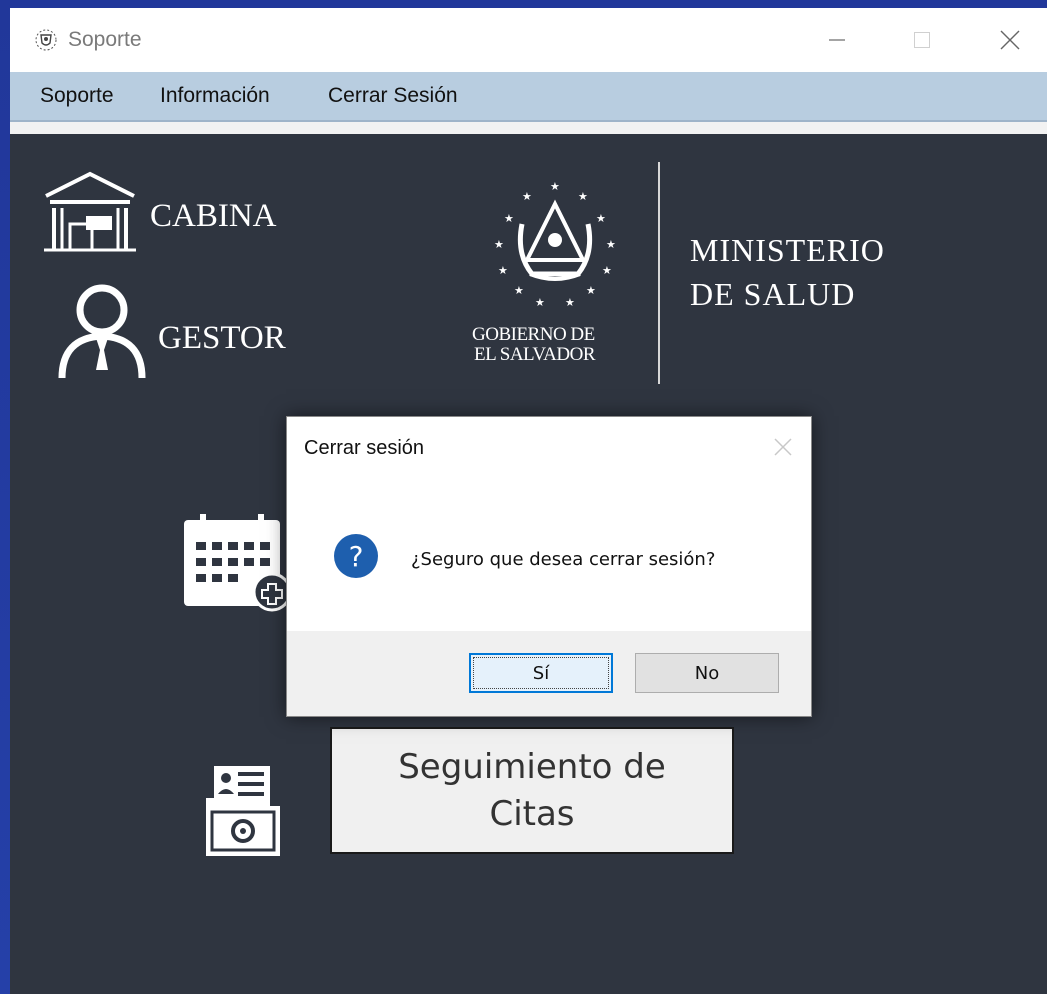 This screenshot has height=994, width=1047. I want to click on ministerio-line1: MINISTERIO, so click(787, 250).